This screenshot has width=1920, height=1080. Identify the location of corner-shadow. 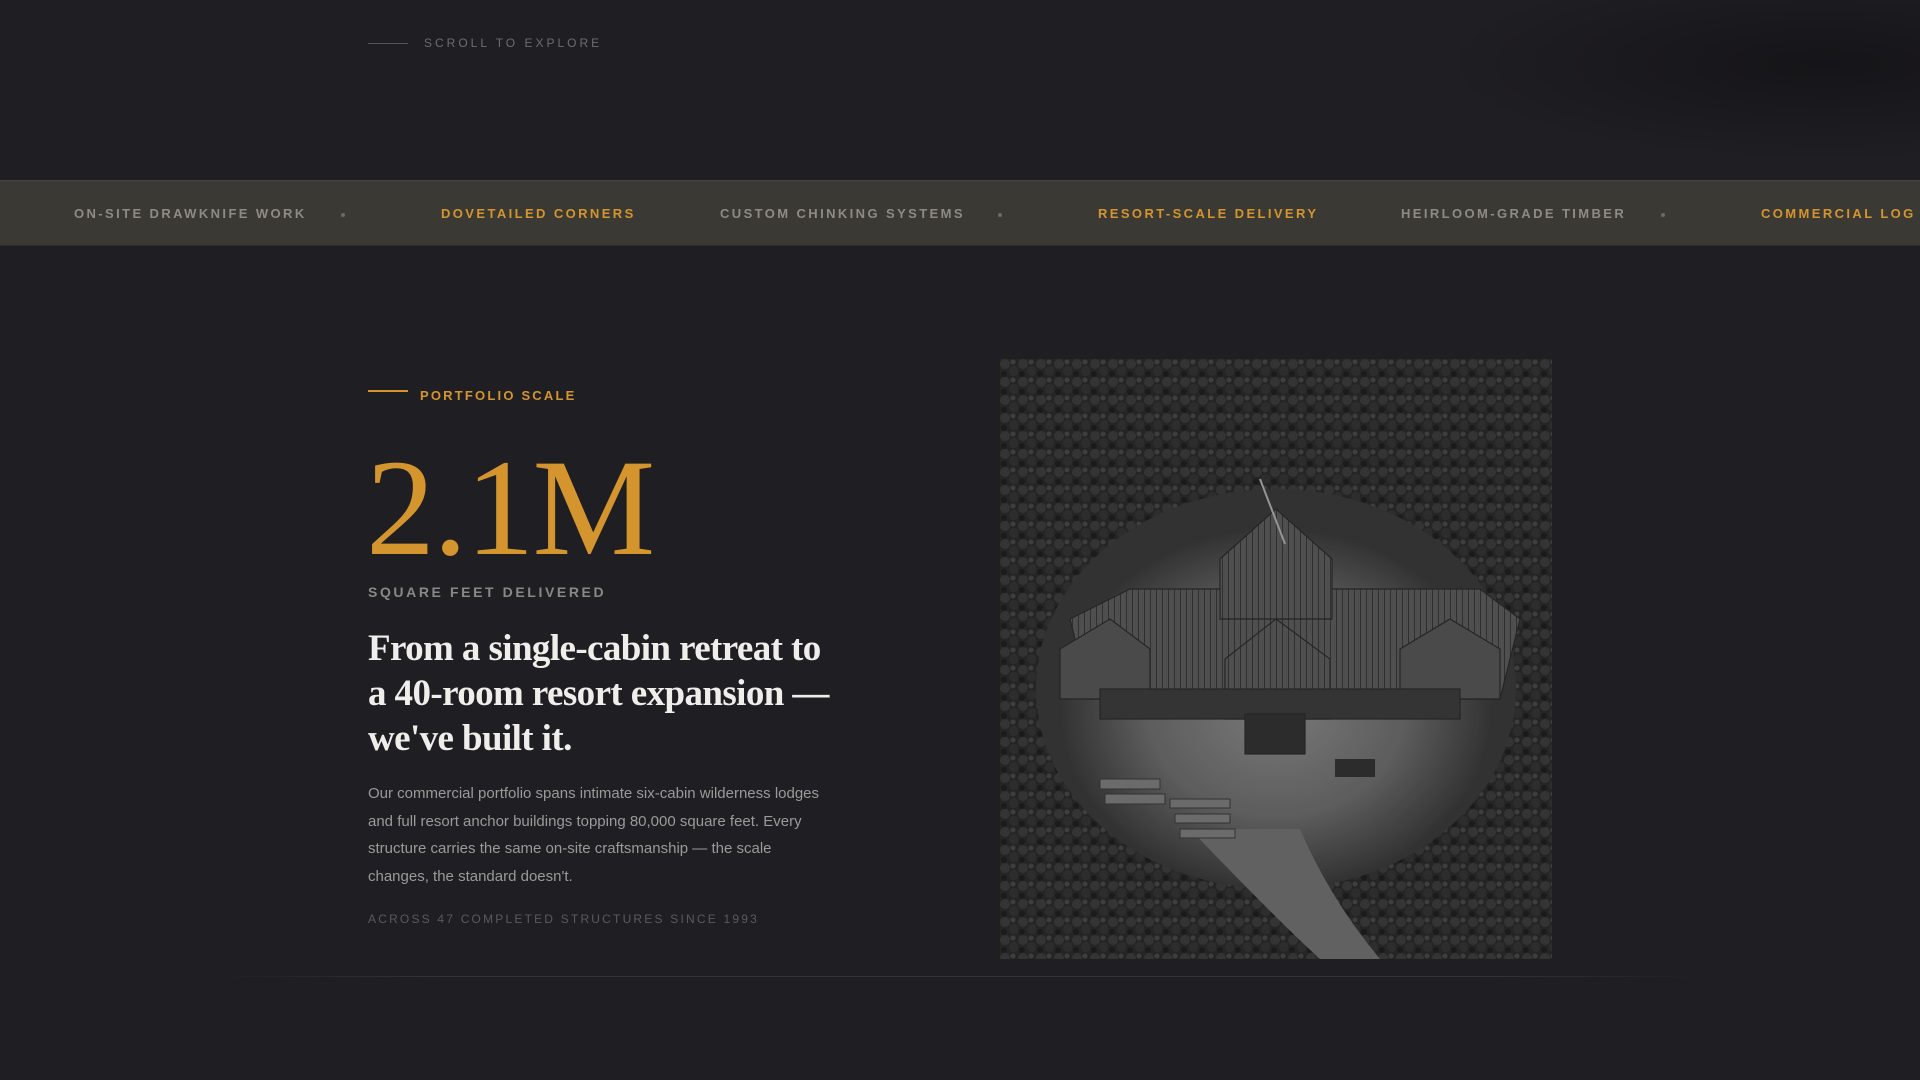
(1680, 80).